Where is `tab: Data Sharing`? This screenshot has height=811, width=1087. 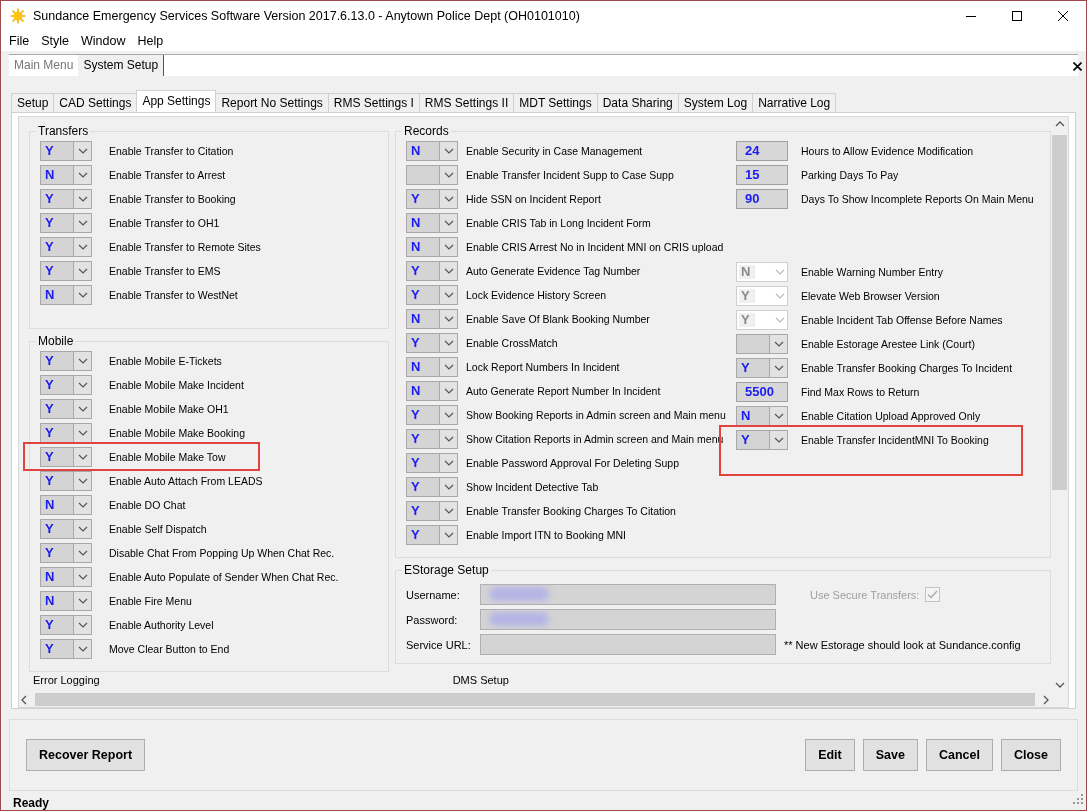 tab: Data Sharing is located at coordinates (637, 102).